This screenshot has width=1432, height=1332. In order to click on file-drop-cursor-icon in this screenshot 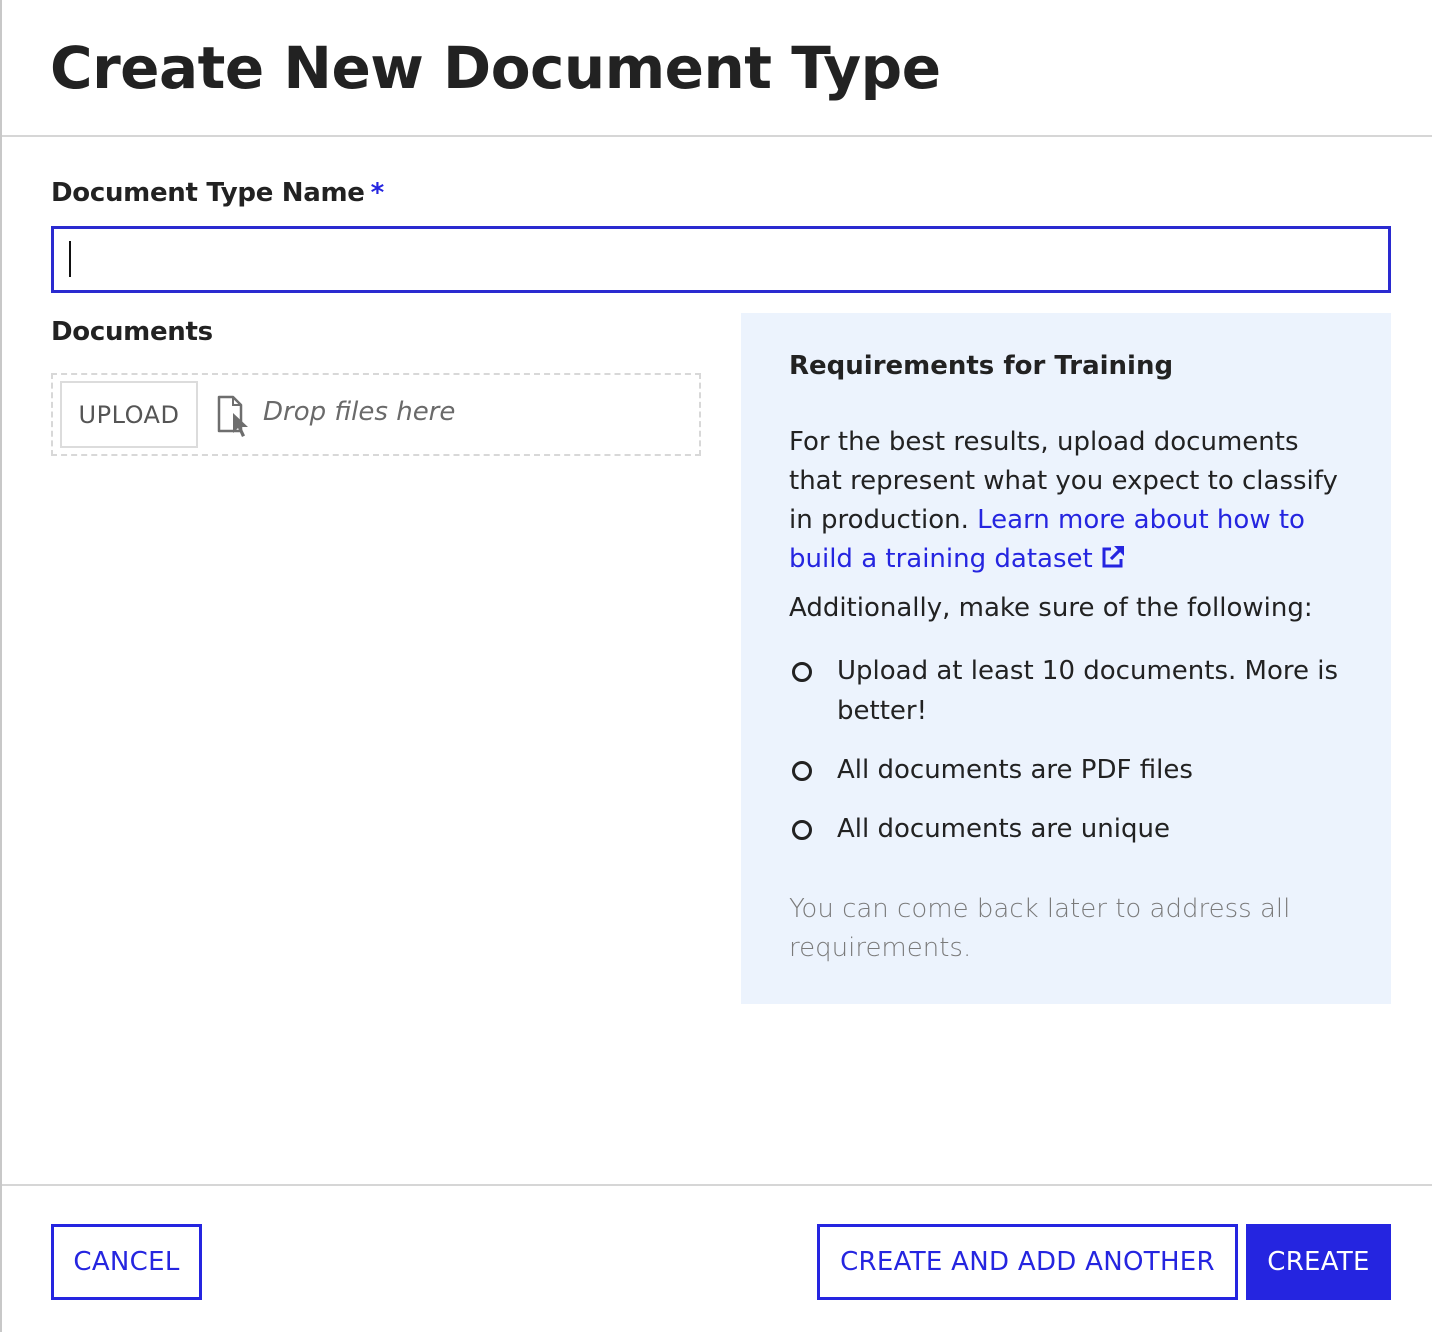, I will do `click(232, 416)`.